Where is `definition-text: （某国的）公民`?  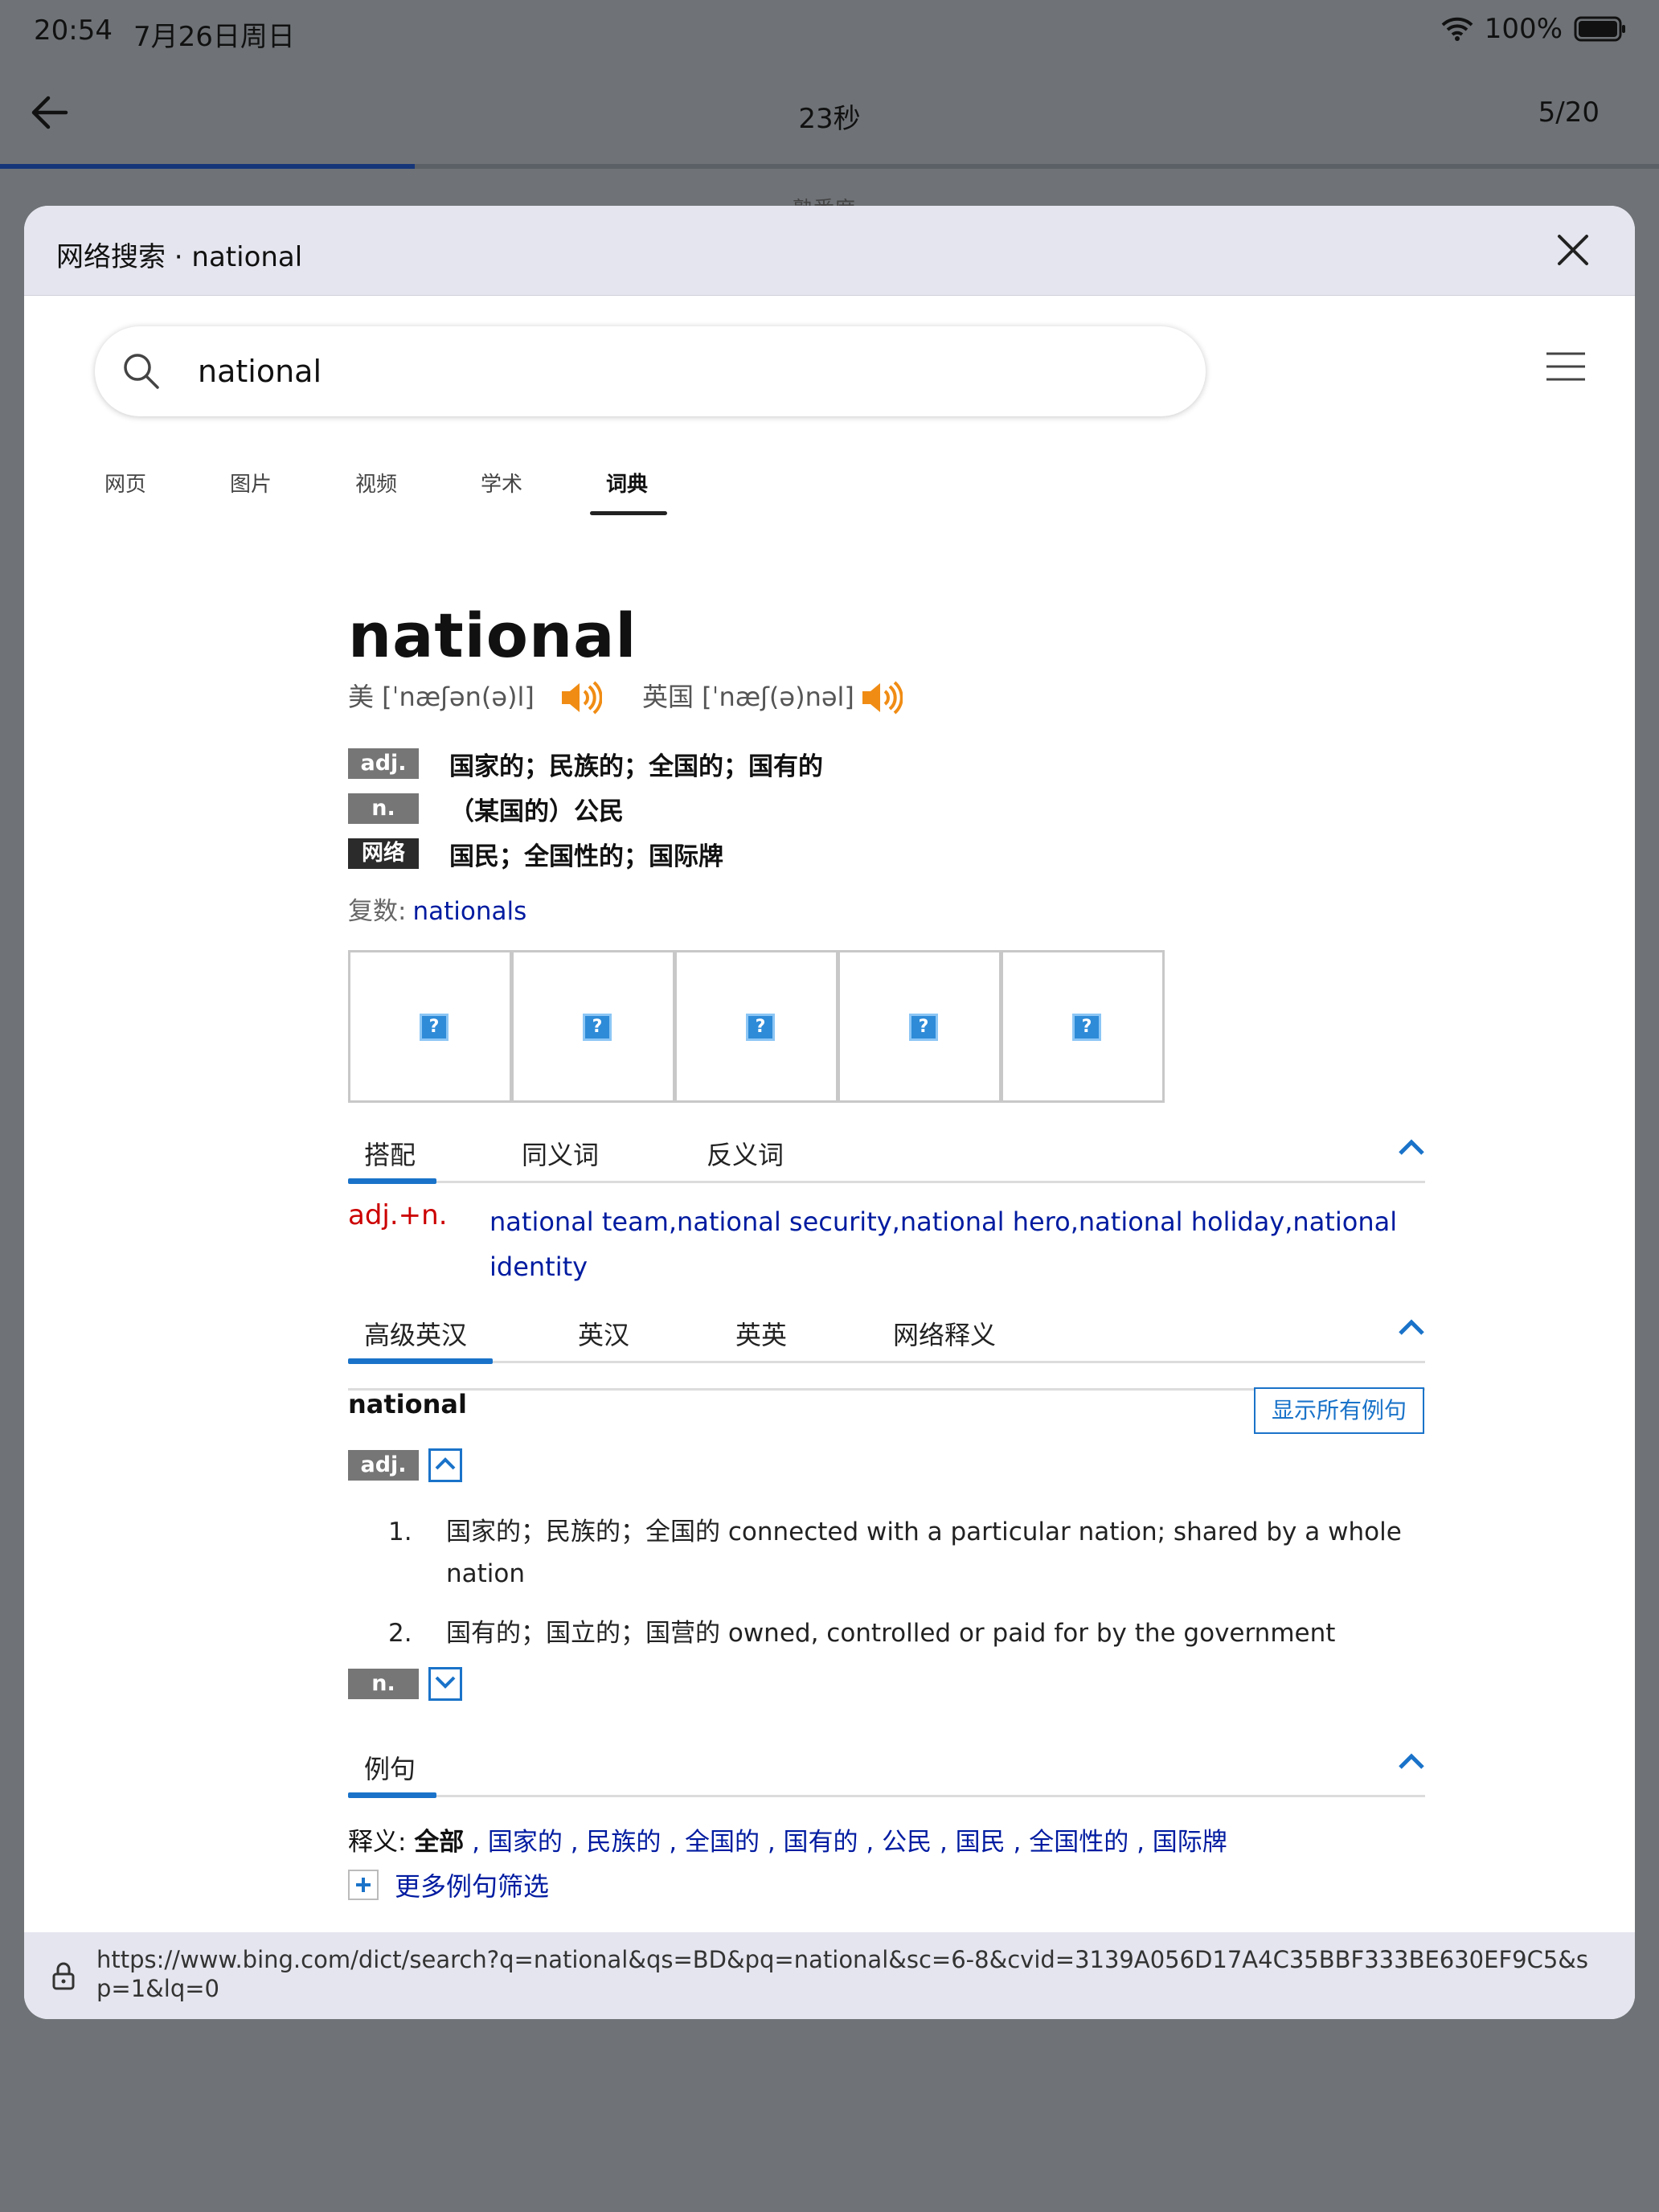
definition-text: （某国的）公民 is located at coordinates (536, 811).